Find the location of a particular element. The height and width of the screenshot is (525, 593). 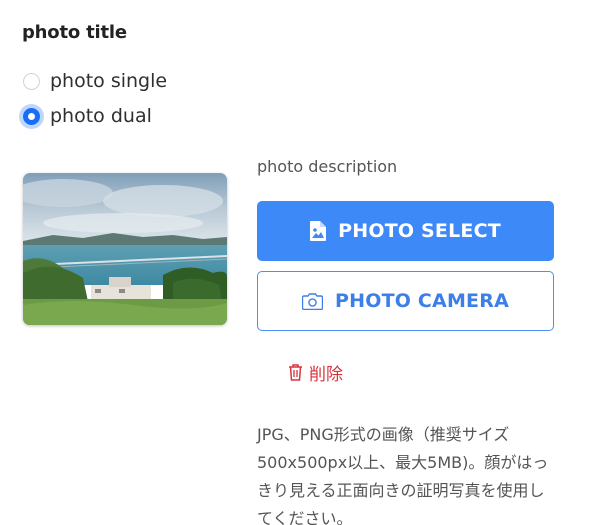

upload-description: photo description is located at coordinates (327, 166).